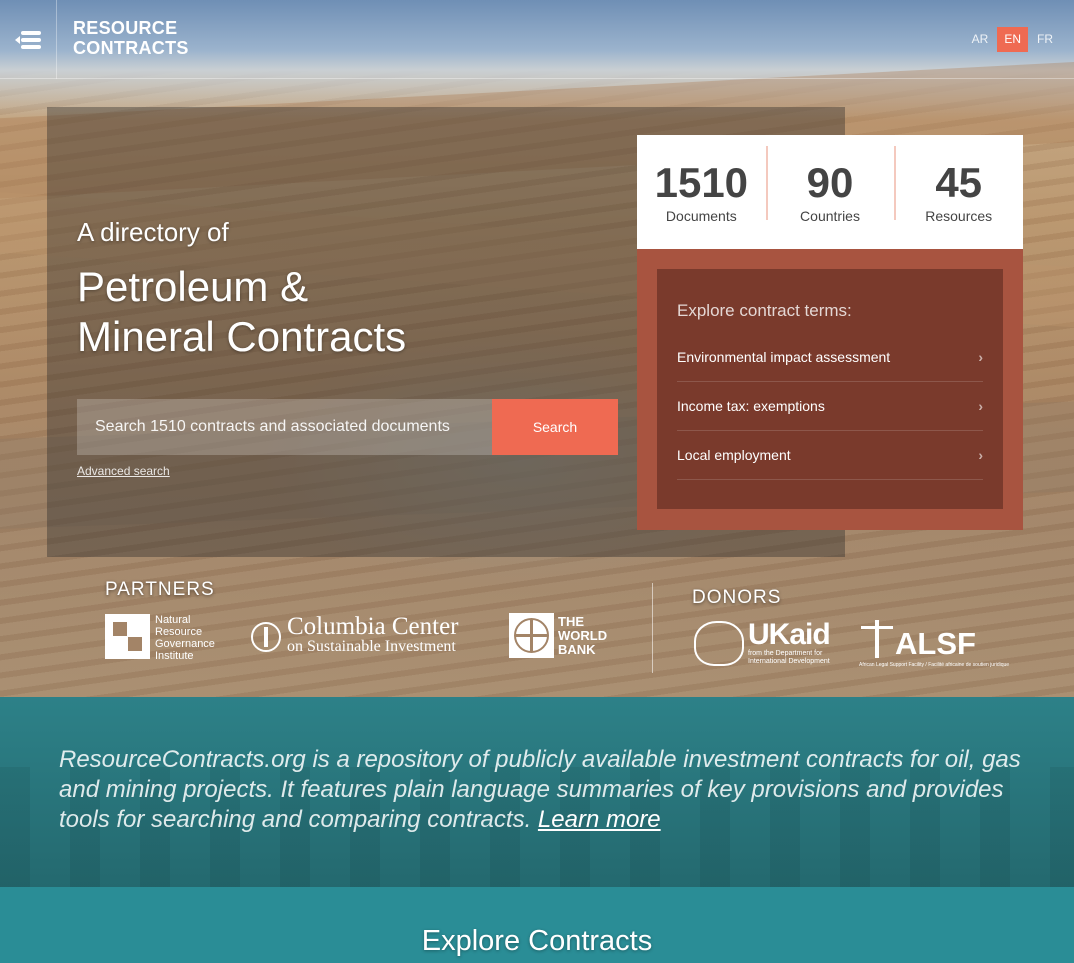 The image size is (1074, 963). I want to click on scales-icon, so click(877, 640).